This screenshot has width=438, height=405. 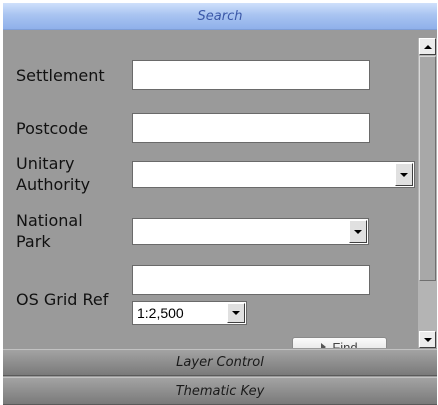 I want to click on postcode-label: Postcode, so click(x=52, y=128).